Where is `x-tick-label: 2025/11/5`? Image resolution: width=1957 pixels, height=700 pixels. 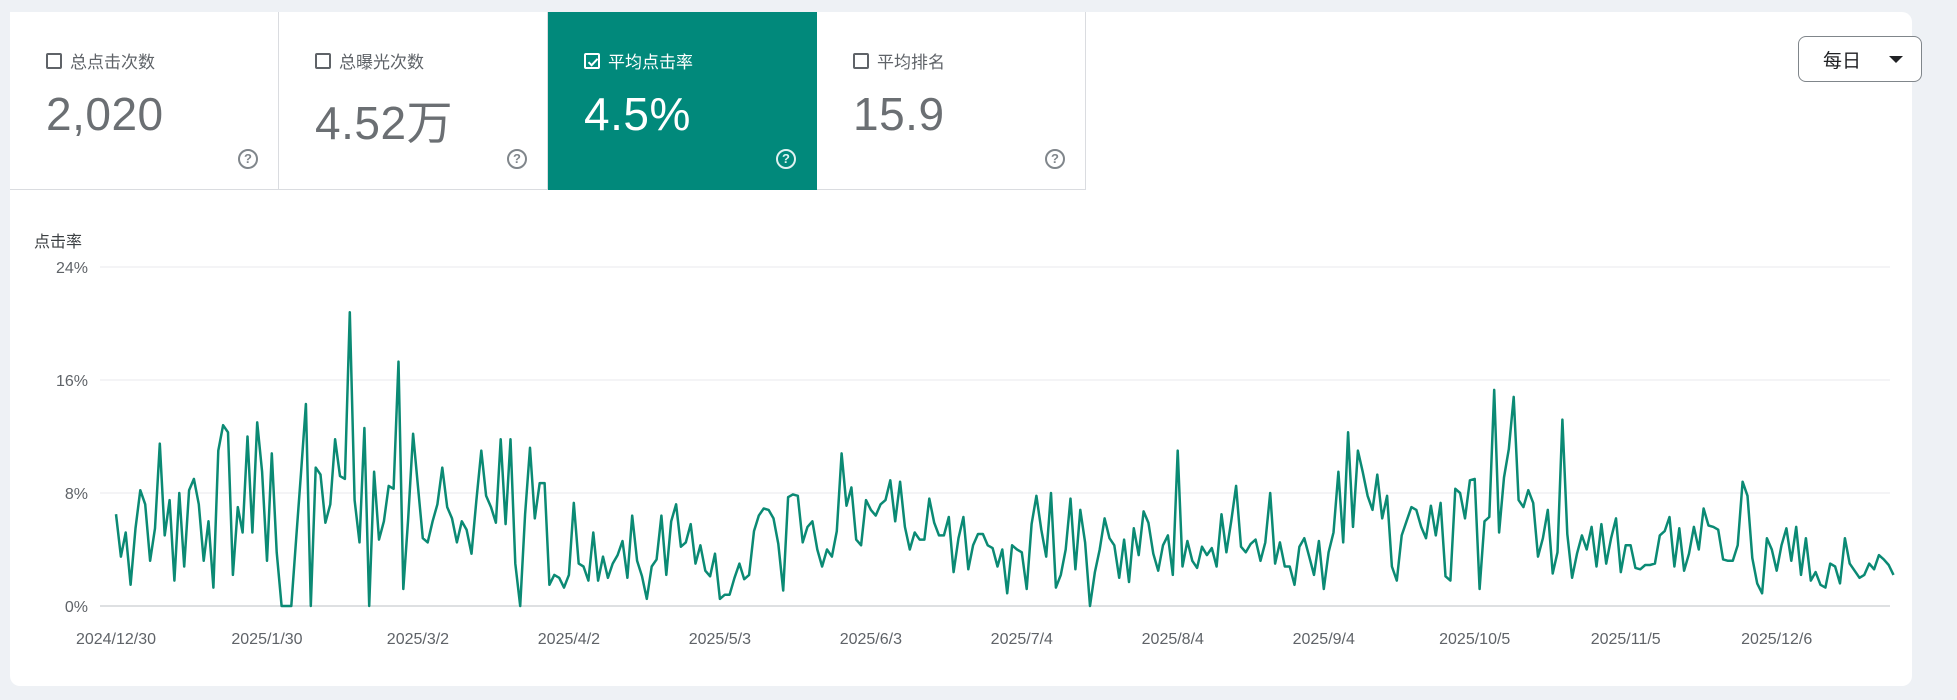
x-tick-label: 2025/11/5 is located at coordinates (1626, 639).